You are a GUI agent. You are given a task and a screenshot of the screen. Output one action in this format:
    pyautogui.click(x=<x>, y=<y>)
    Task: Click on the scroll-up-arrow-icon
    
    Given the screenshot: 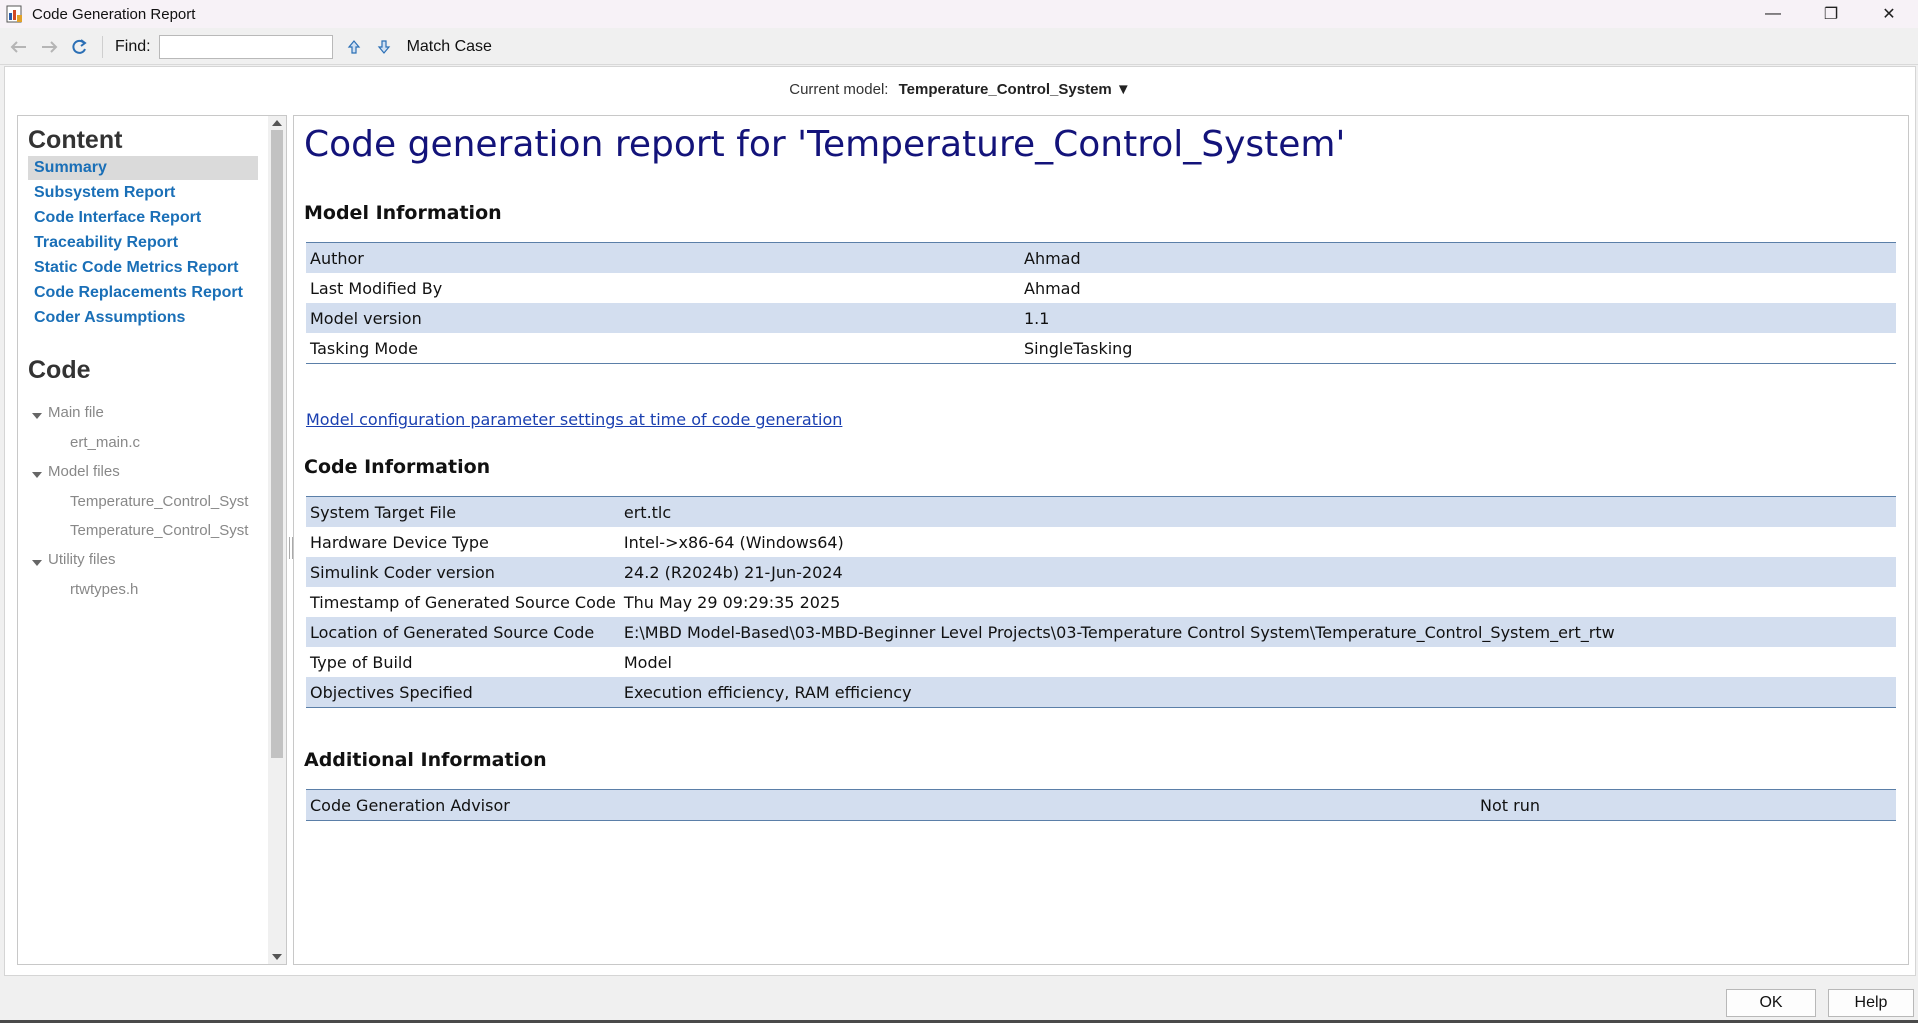 What is the action you would take?
    pyautogui.click(x=277, y=123)
    